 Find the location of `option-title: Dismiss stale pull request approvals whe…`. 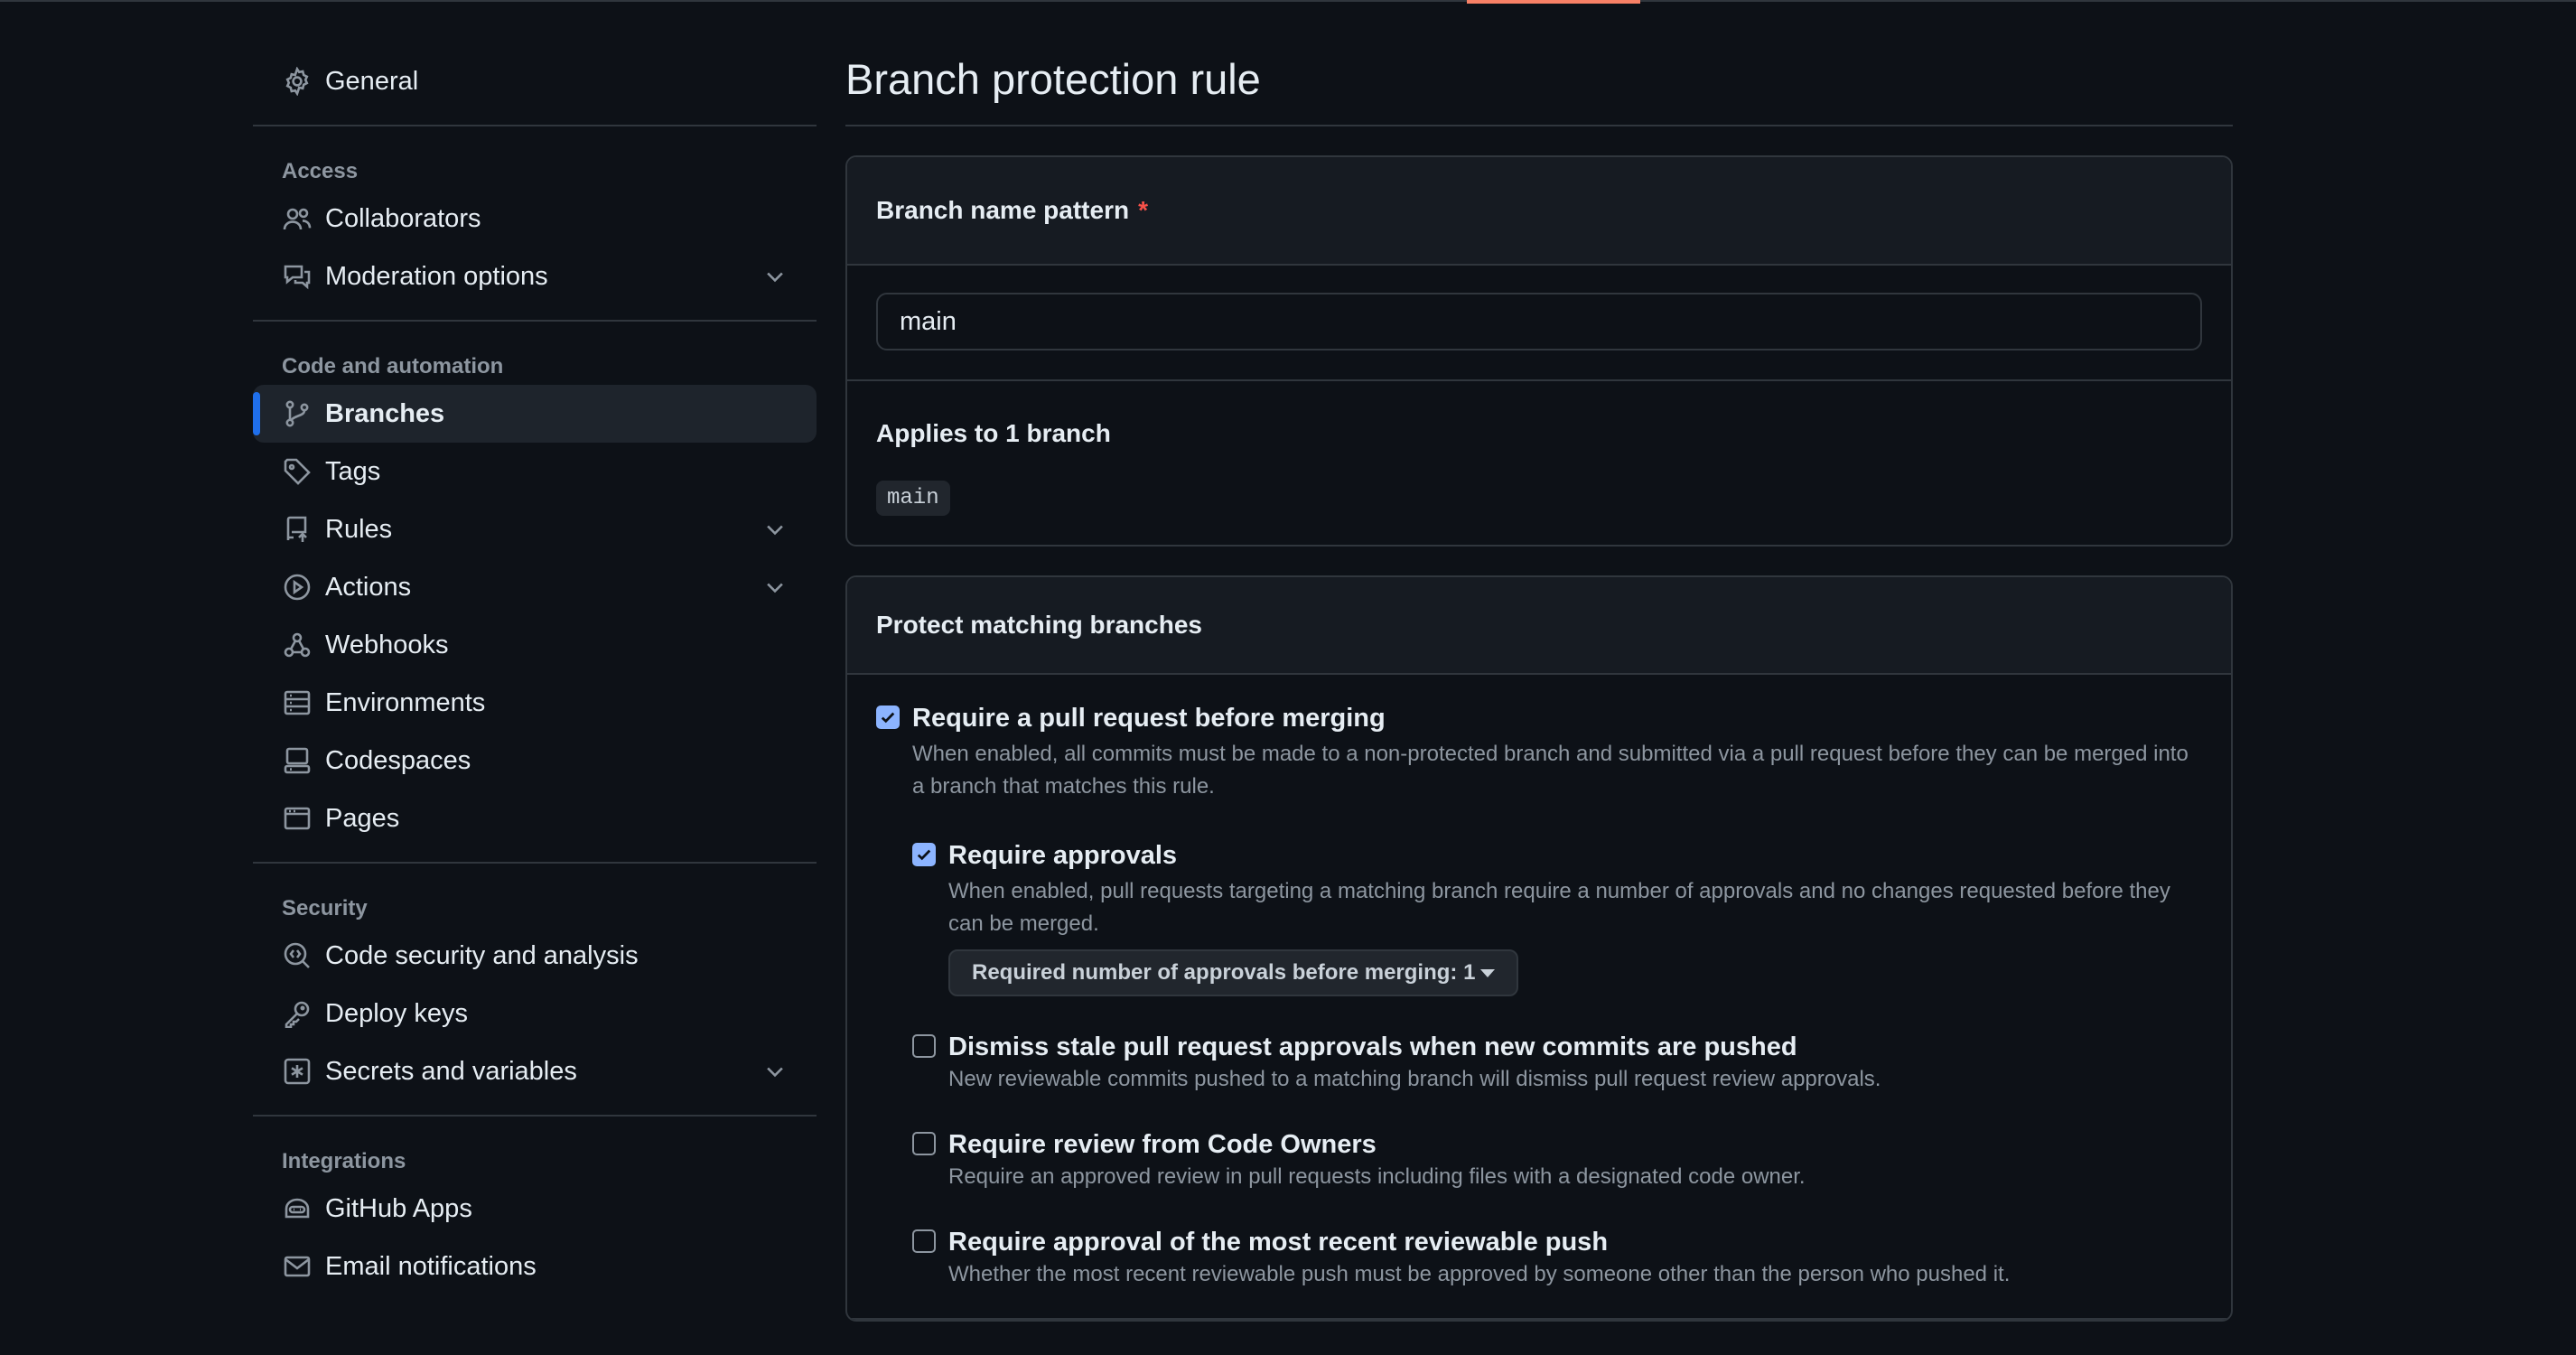

option-title: Dismiss stale pull request approvals whe… is located at coordinates (1372, 1047).